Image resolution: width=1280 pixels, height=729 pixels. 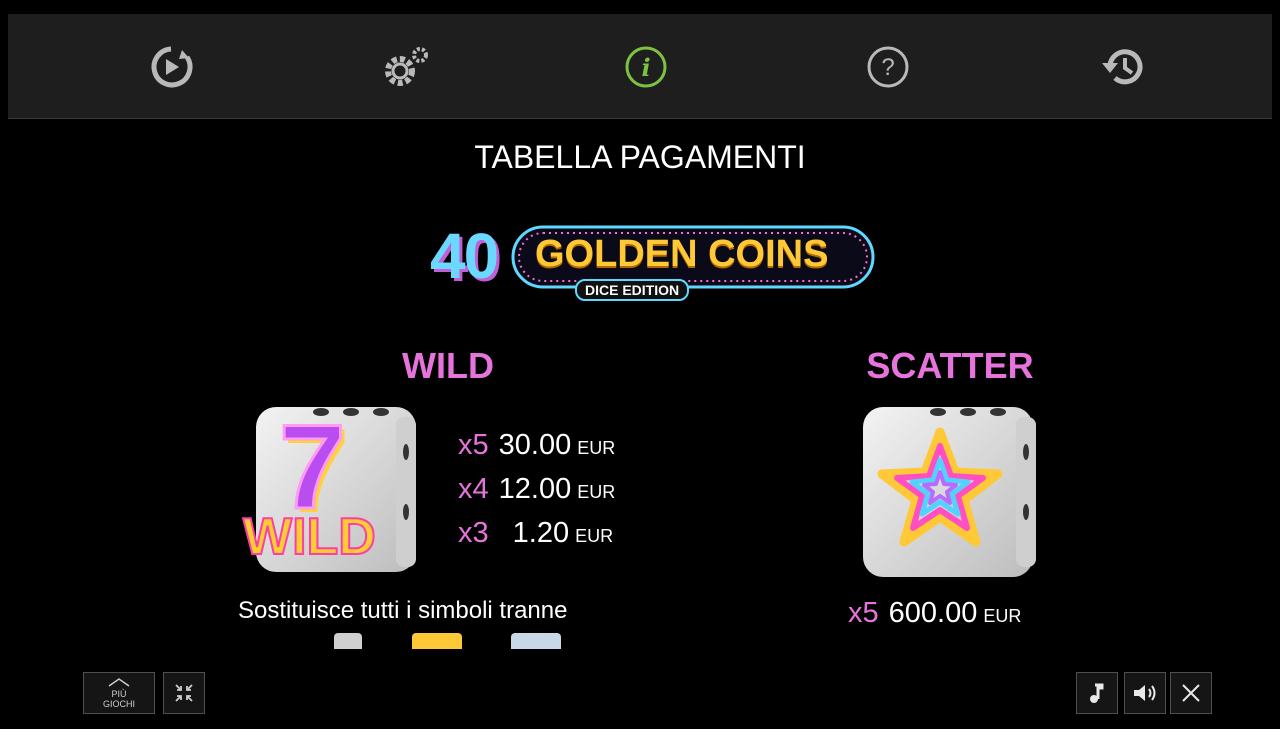 What do you see at coordinates (1122, 67) in the screenshot?
I see `history-icon` at bounding box center [1122, 67].